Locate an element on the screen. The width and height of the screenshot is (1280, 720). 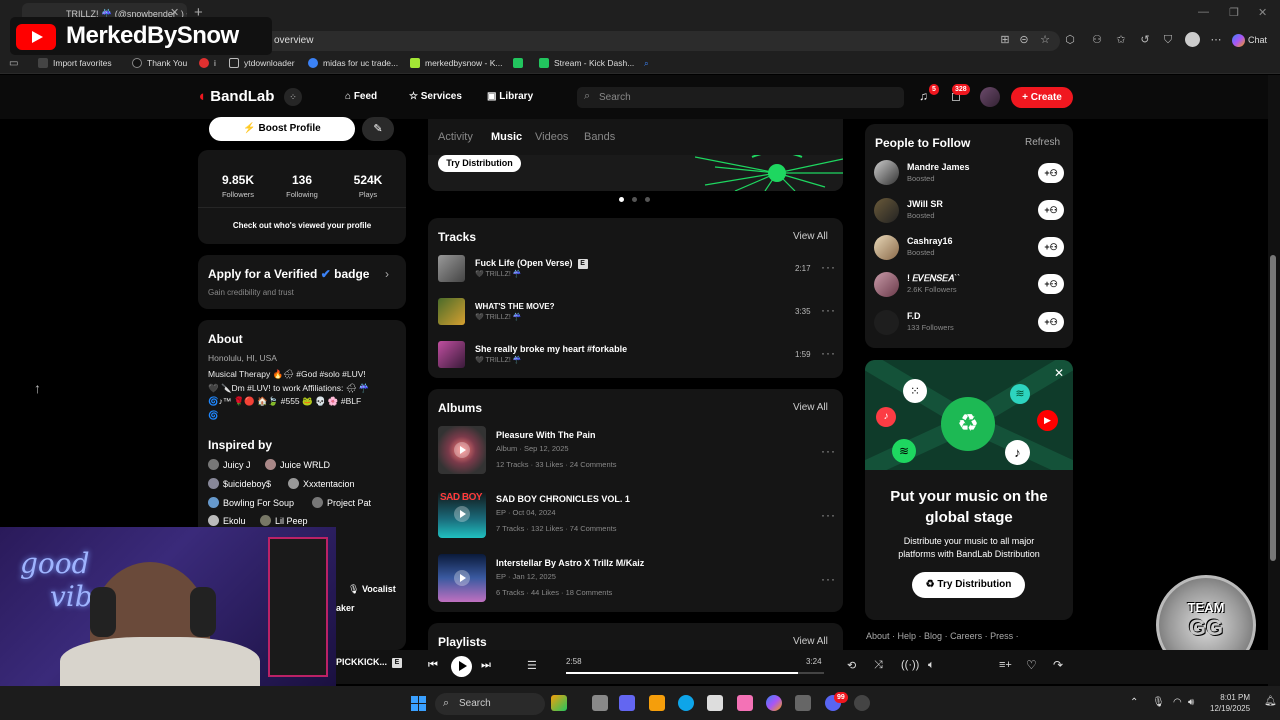
address-bar: overview is located at coordinates (660, 41).